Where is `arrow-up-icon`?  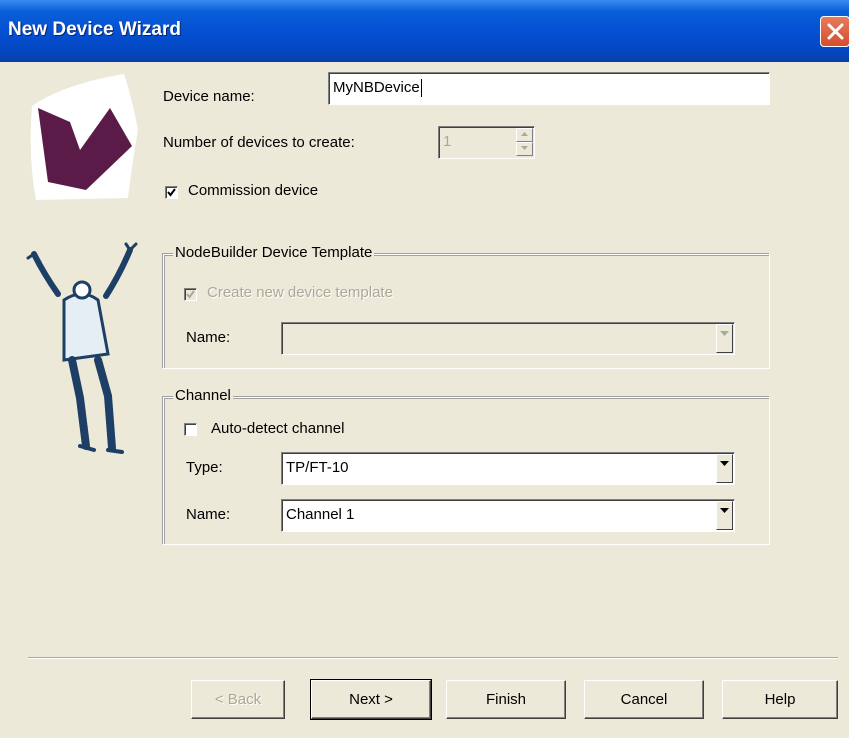 arrow-up-icon is located at coordinates (524, 134).